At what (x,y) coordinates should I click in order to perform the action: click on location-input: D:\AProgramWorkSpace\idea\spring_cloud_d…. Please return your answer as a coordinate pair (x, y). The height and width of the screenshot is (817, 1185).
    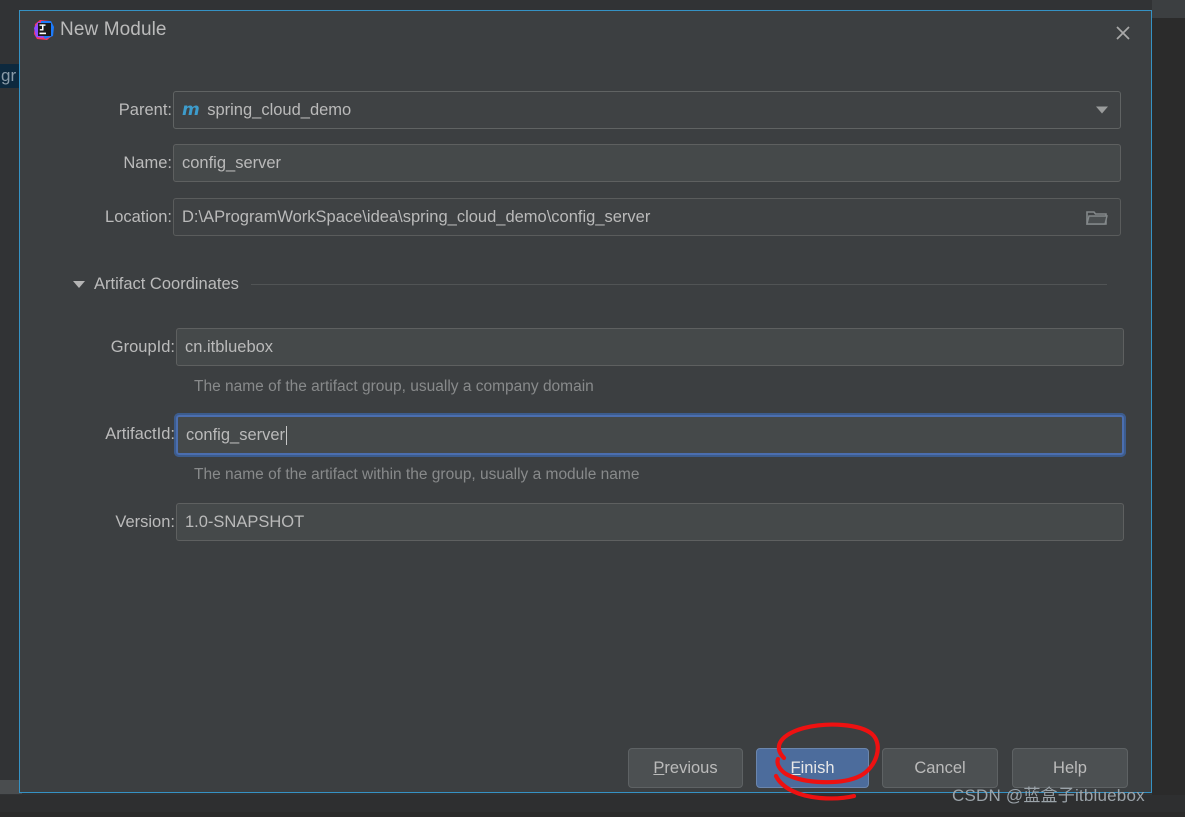
    Looking at the image, I should click on (647, 217).